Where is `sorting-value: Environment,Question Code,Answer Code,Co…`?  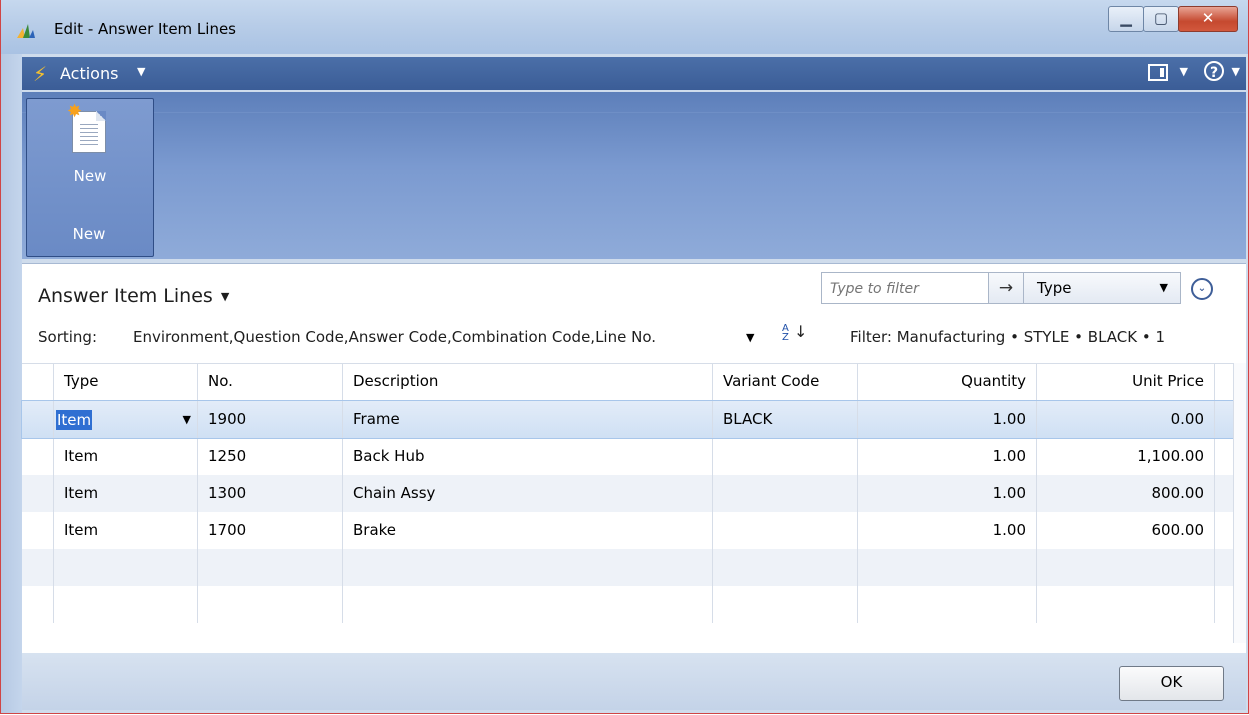 sorting-value: Environment,Question Code,Answer Code,Co… is located at coordinates (394, 337).